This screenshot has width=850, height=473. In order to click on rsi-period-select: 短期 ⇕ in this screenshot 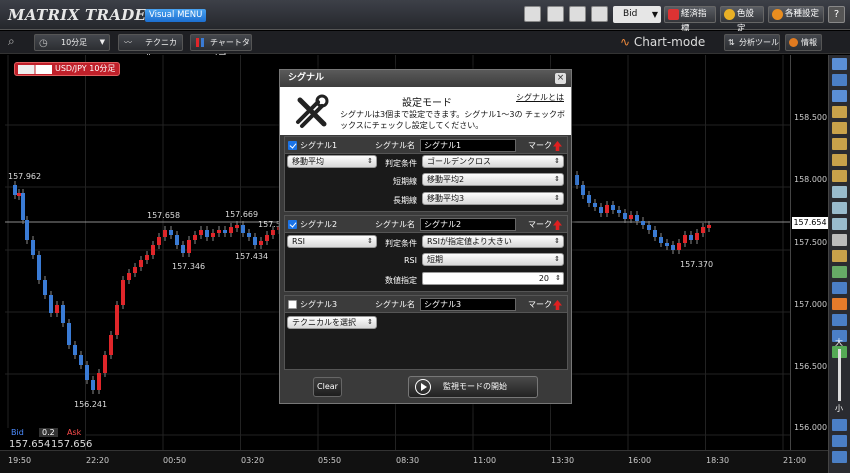, I will do `click(493, 259)`.